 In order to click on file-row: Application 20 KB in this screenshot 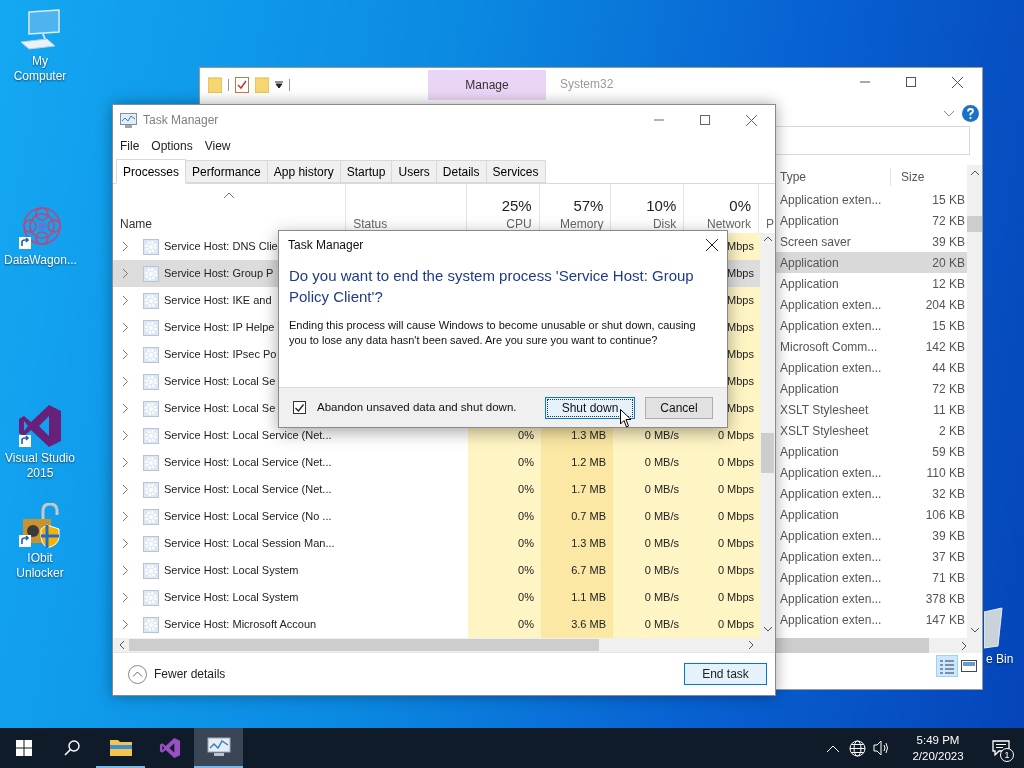, I will do `click(871, 262)`.